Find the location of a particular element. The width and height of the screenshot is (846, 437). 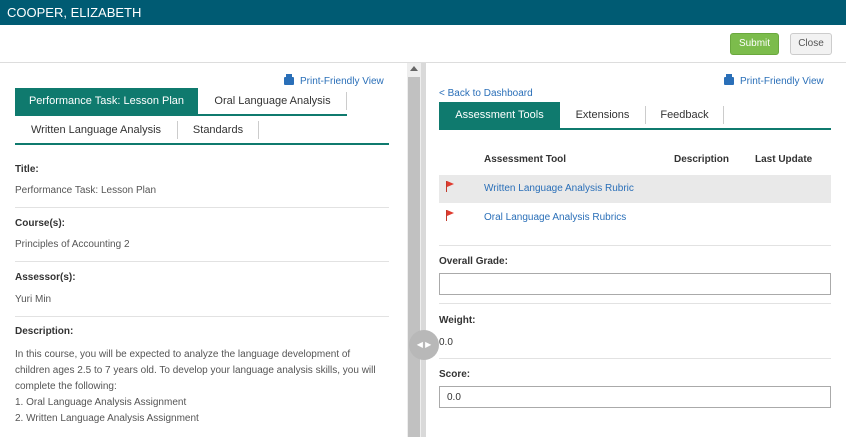

right-print-friendly-link: Print-Friendly View is located at coordinates (774, 80).